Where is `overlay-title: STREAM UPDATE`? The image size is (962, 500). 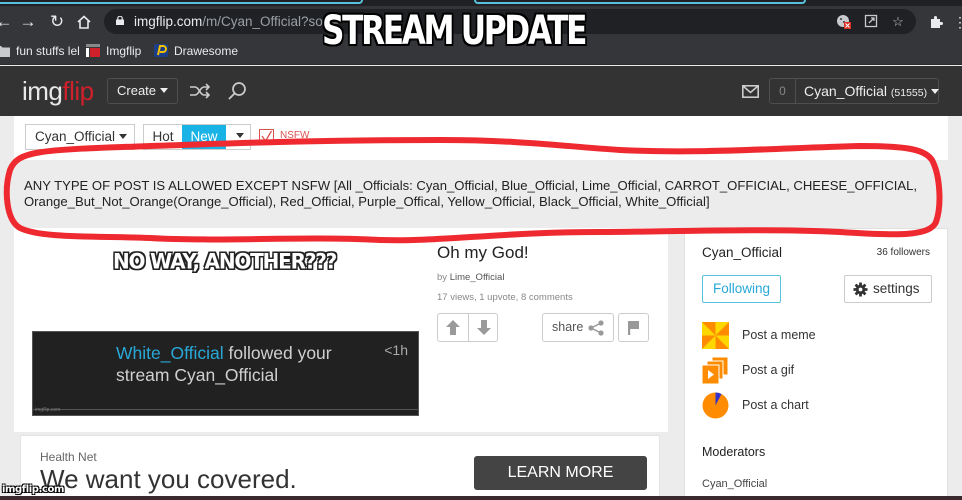 overlay-title: STREAM UPDATE is located at coordinates (454, 31).